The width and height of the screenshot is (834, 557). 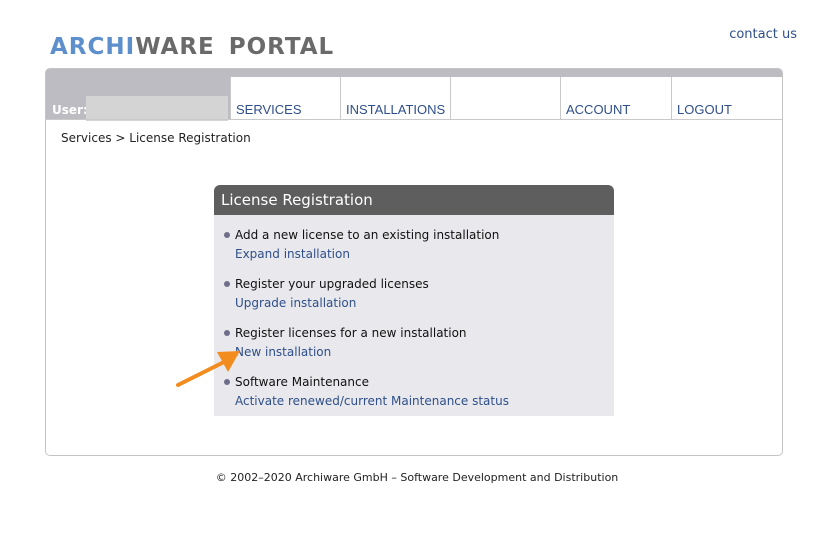 What do you see at coordinates (138, 95) in the screenshot?
I see `user-box: User:` at bounding box center [138, 95].